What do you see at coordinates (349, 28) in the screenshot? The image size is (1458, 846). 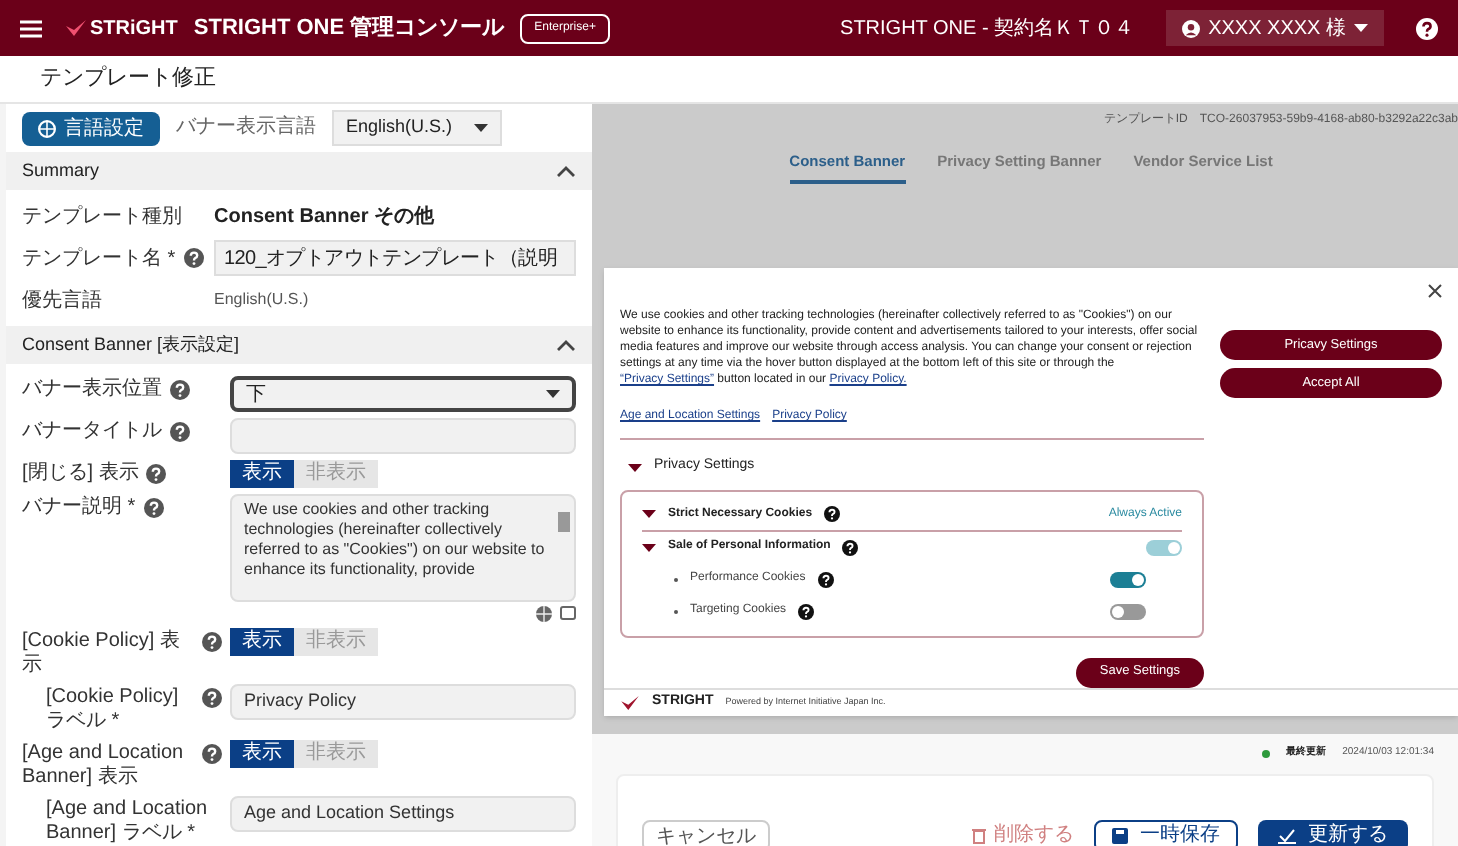 I see `app-title: STRIGHT ONE 管理コンソール` at bounding box center [349, 28].